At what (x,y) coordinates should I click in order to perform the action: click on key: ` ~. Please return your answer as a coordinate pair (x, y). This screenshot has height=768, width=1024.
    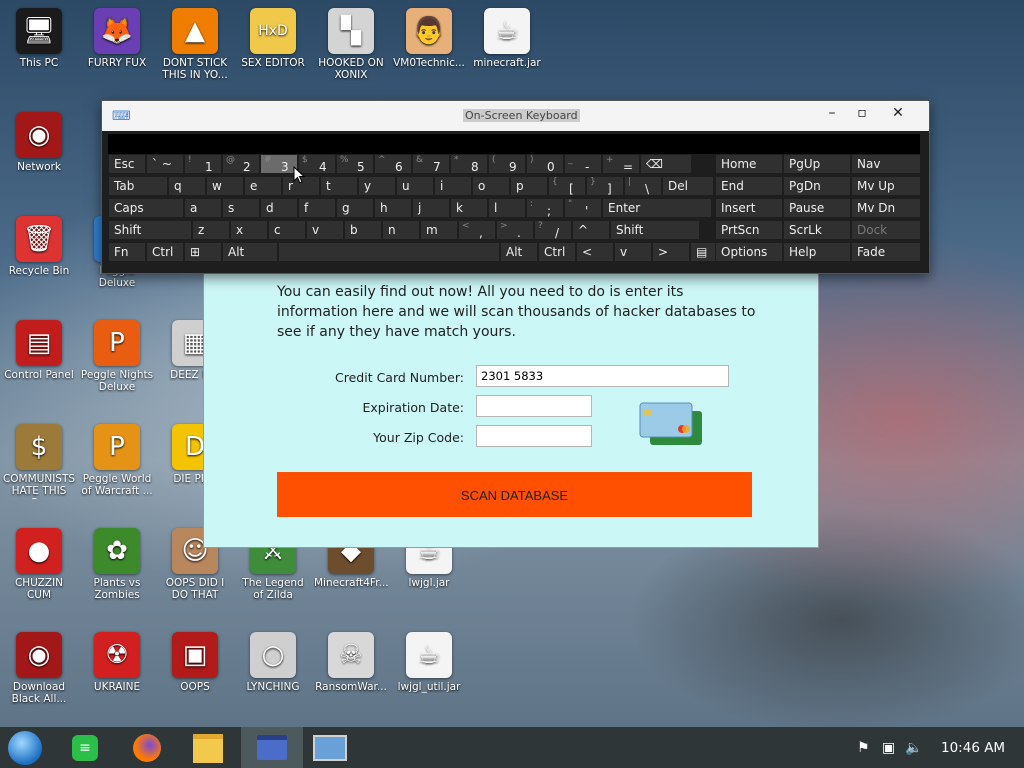
    Looking at the image, I should click on (165, 164).